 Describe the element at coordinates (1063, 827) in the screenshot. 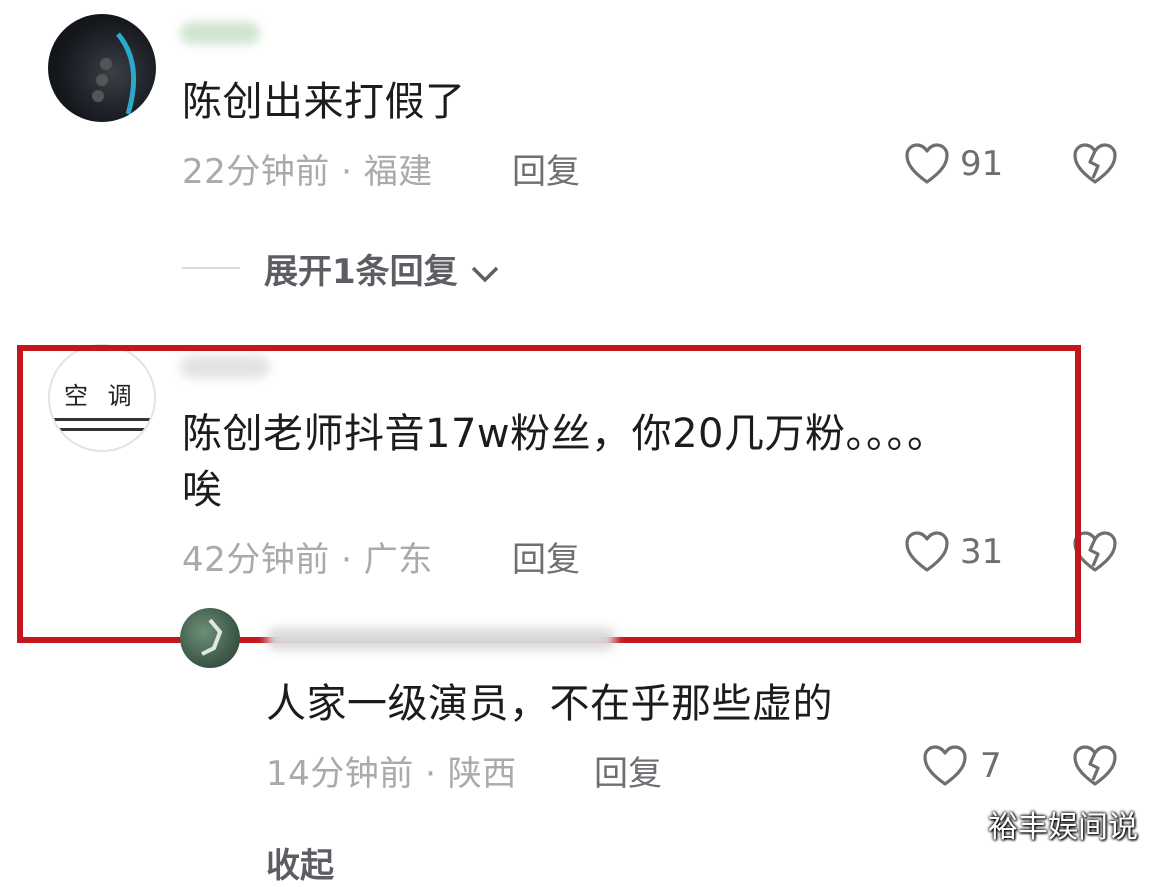

I see `watermark: 裕丰娱间说` at that location.